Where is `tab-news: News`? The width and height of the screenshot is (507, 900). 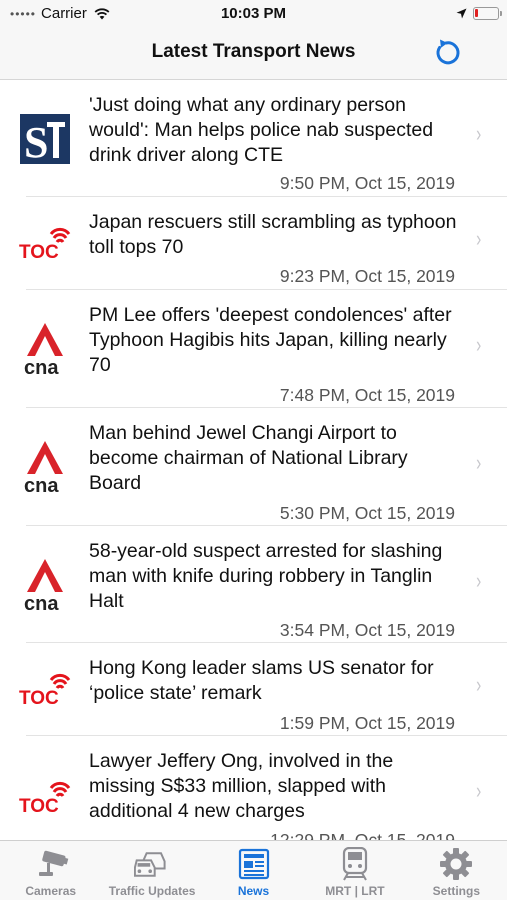 tab-news: News is located at coordinates (253, 870).